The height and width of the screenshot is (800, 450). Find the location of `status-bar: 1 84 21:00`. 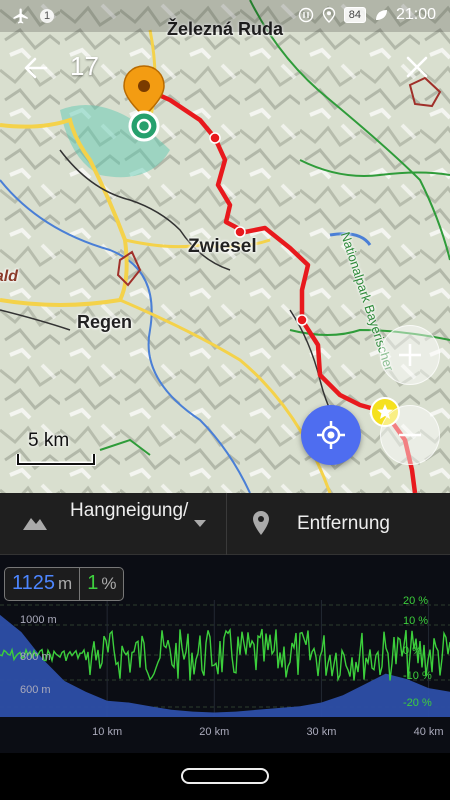

status-bar: 1 84 21:00 is located at coordinates (225, 16).